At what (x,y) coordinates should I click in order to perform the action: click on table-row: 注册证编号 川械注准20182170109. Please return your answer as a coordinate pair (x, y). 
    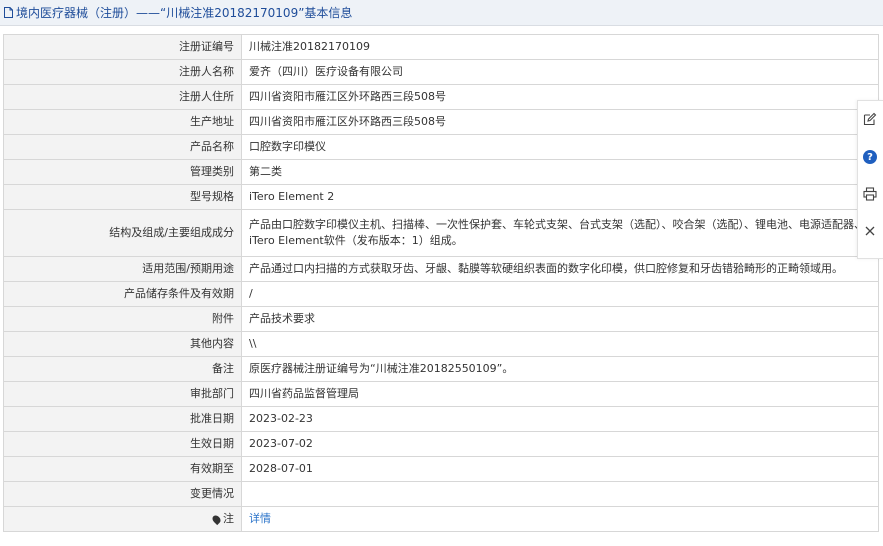
    Looking at the image, I should click on (441, 47).